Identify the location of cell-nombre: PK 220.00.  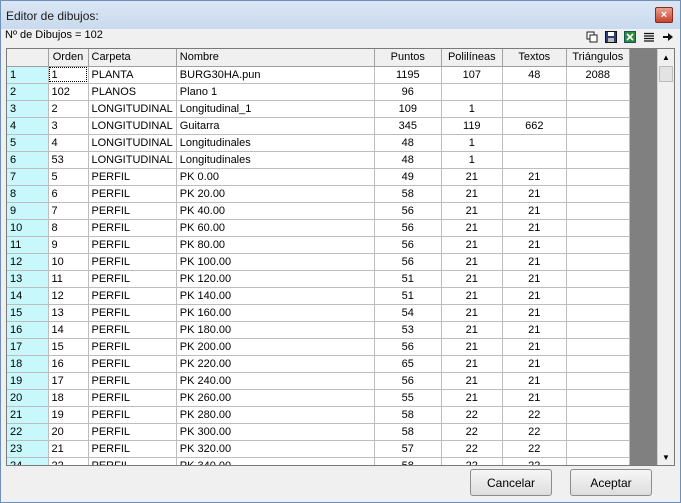
(275, 364).